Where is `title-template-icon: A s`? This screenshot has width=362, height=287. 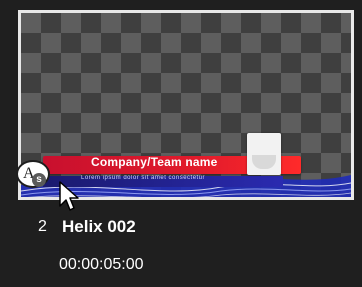 title-template-icon: A s is located at coordinates (33, 174).